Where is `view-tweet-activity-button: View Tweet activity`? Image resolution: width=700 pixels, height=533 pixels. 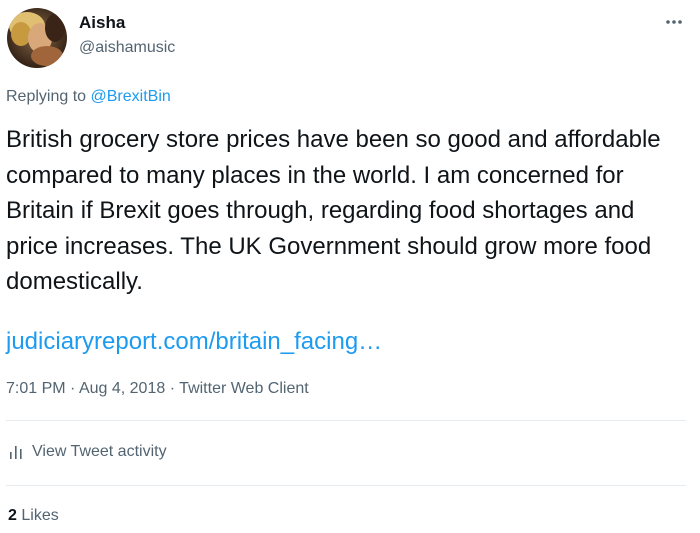 view-tweet-activity-button: View Tweet activity is located at coordinates (87, 452).